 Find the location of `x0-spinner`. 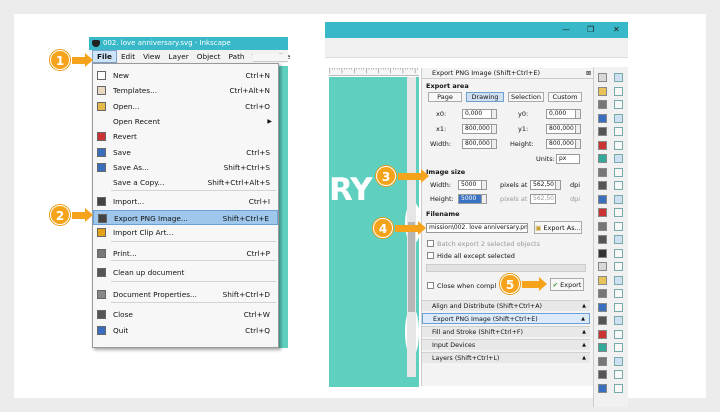

x0-spinner is located at coordinates (494, 114).